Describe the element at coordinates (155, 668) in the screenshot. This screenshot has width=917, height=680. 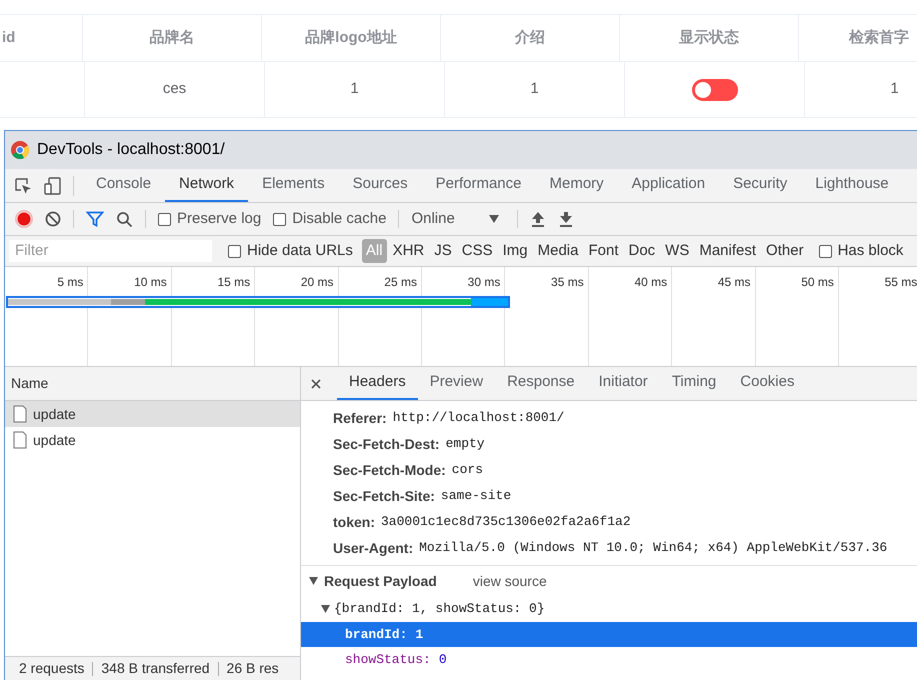
I see `status-text: 348 B transferred` at that location.